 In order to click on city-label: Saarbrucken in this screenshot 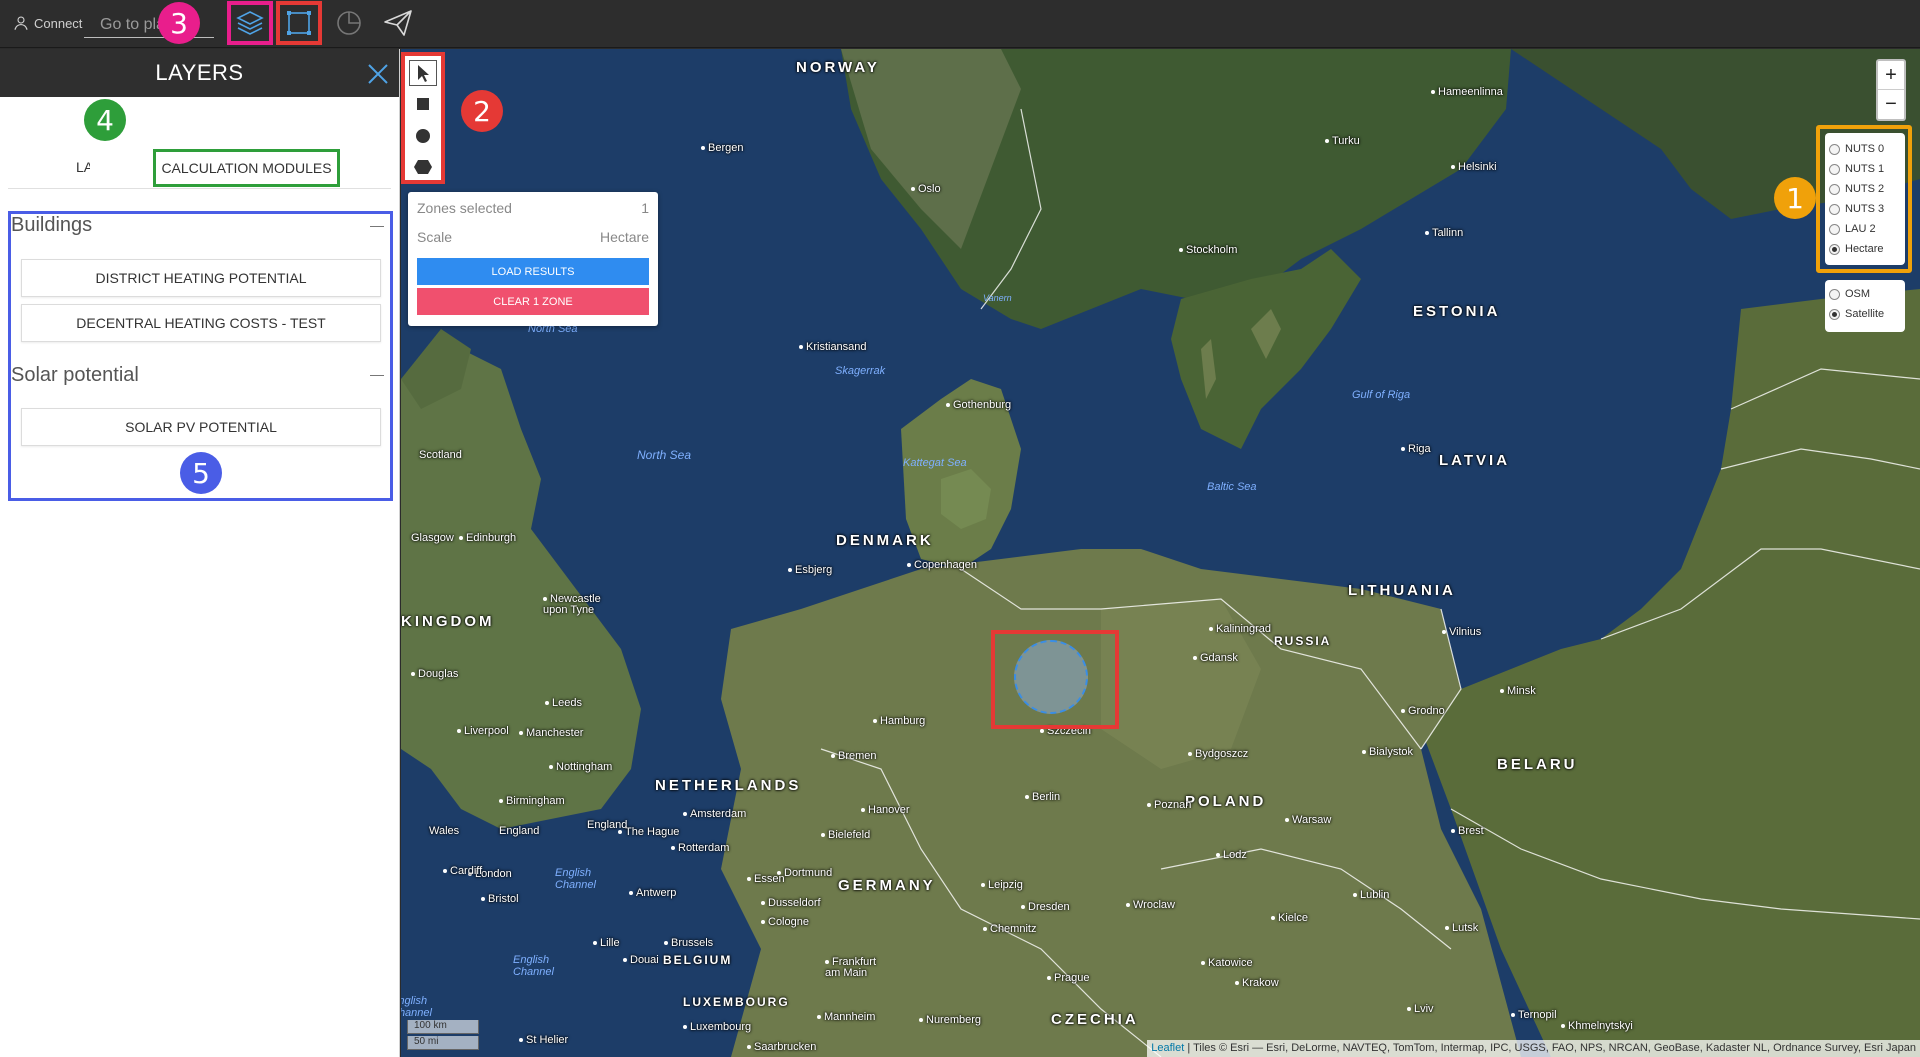, I will do `click(781, 1047)`.